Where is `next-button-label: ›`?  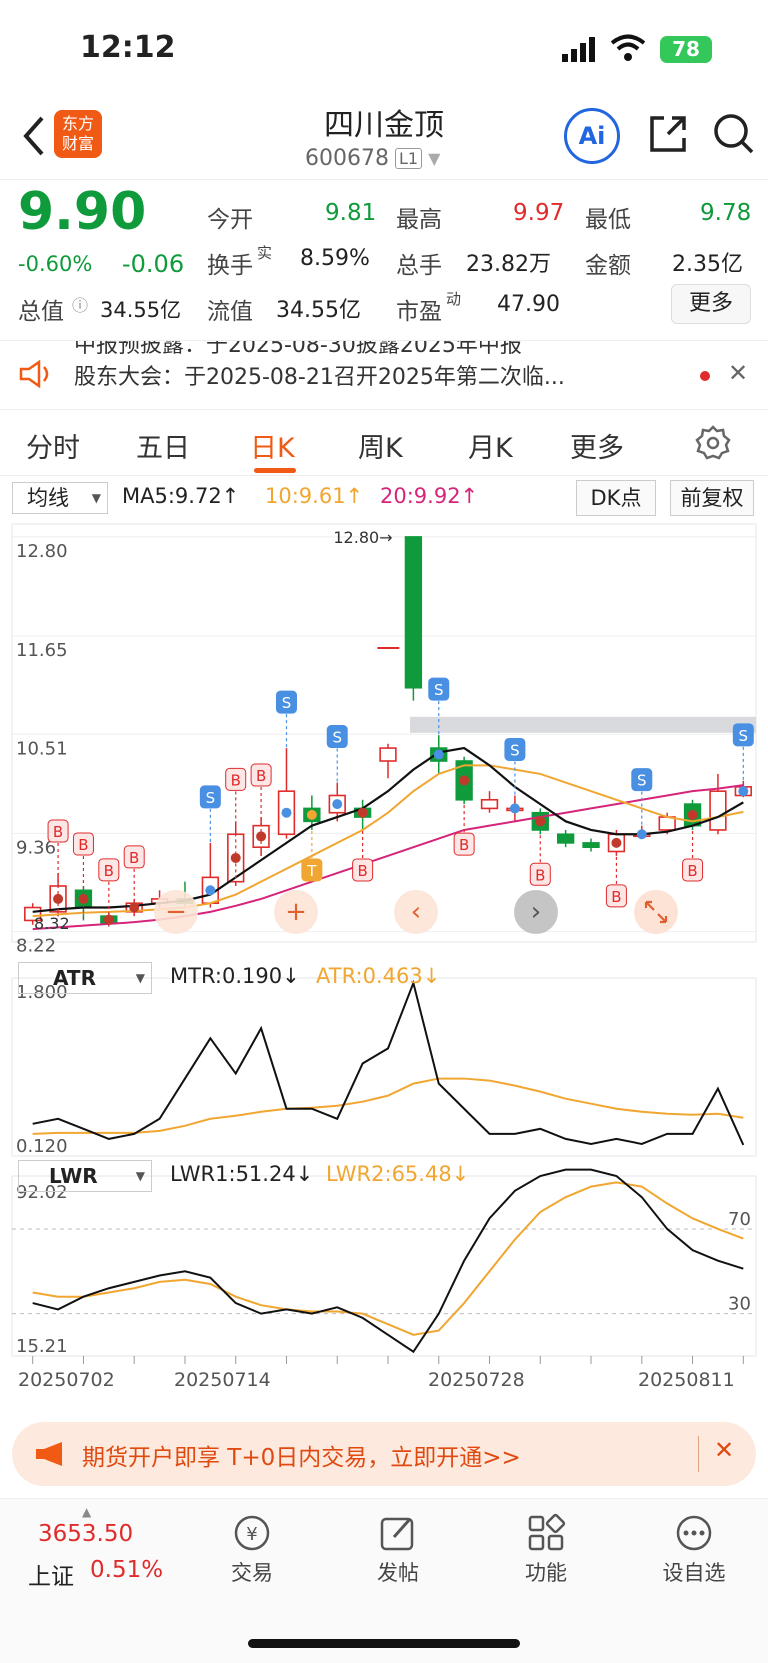
next-button-label: › is located at coordinates (536, 912).